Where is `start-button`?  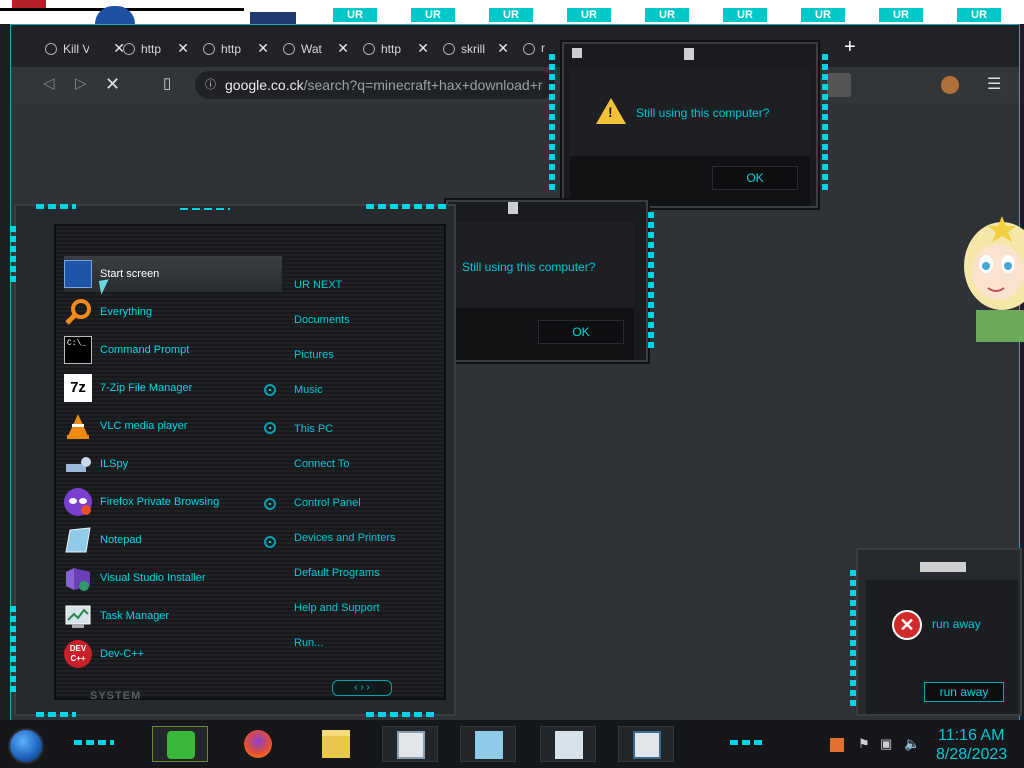
start-button is located at coordinates (26, 746).